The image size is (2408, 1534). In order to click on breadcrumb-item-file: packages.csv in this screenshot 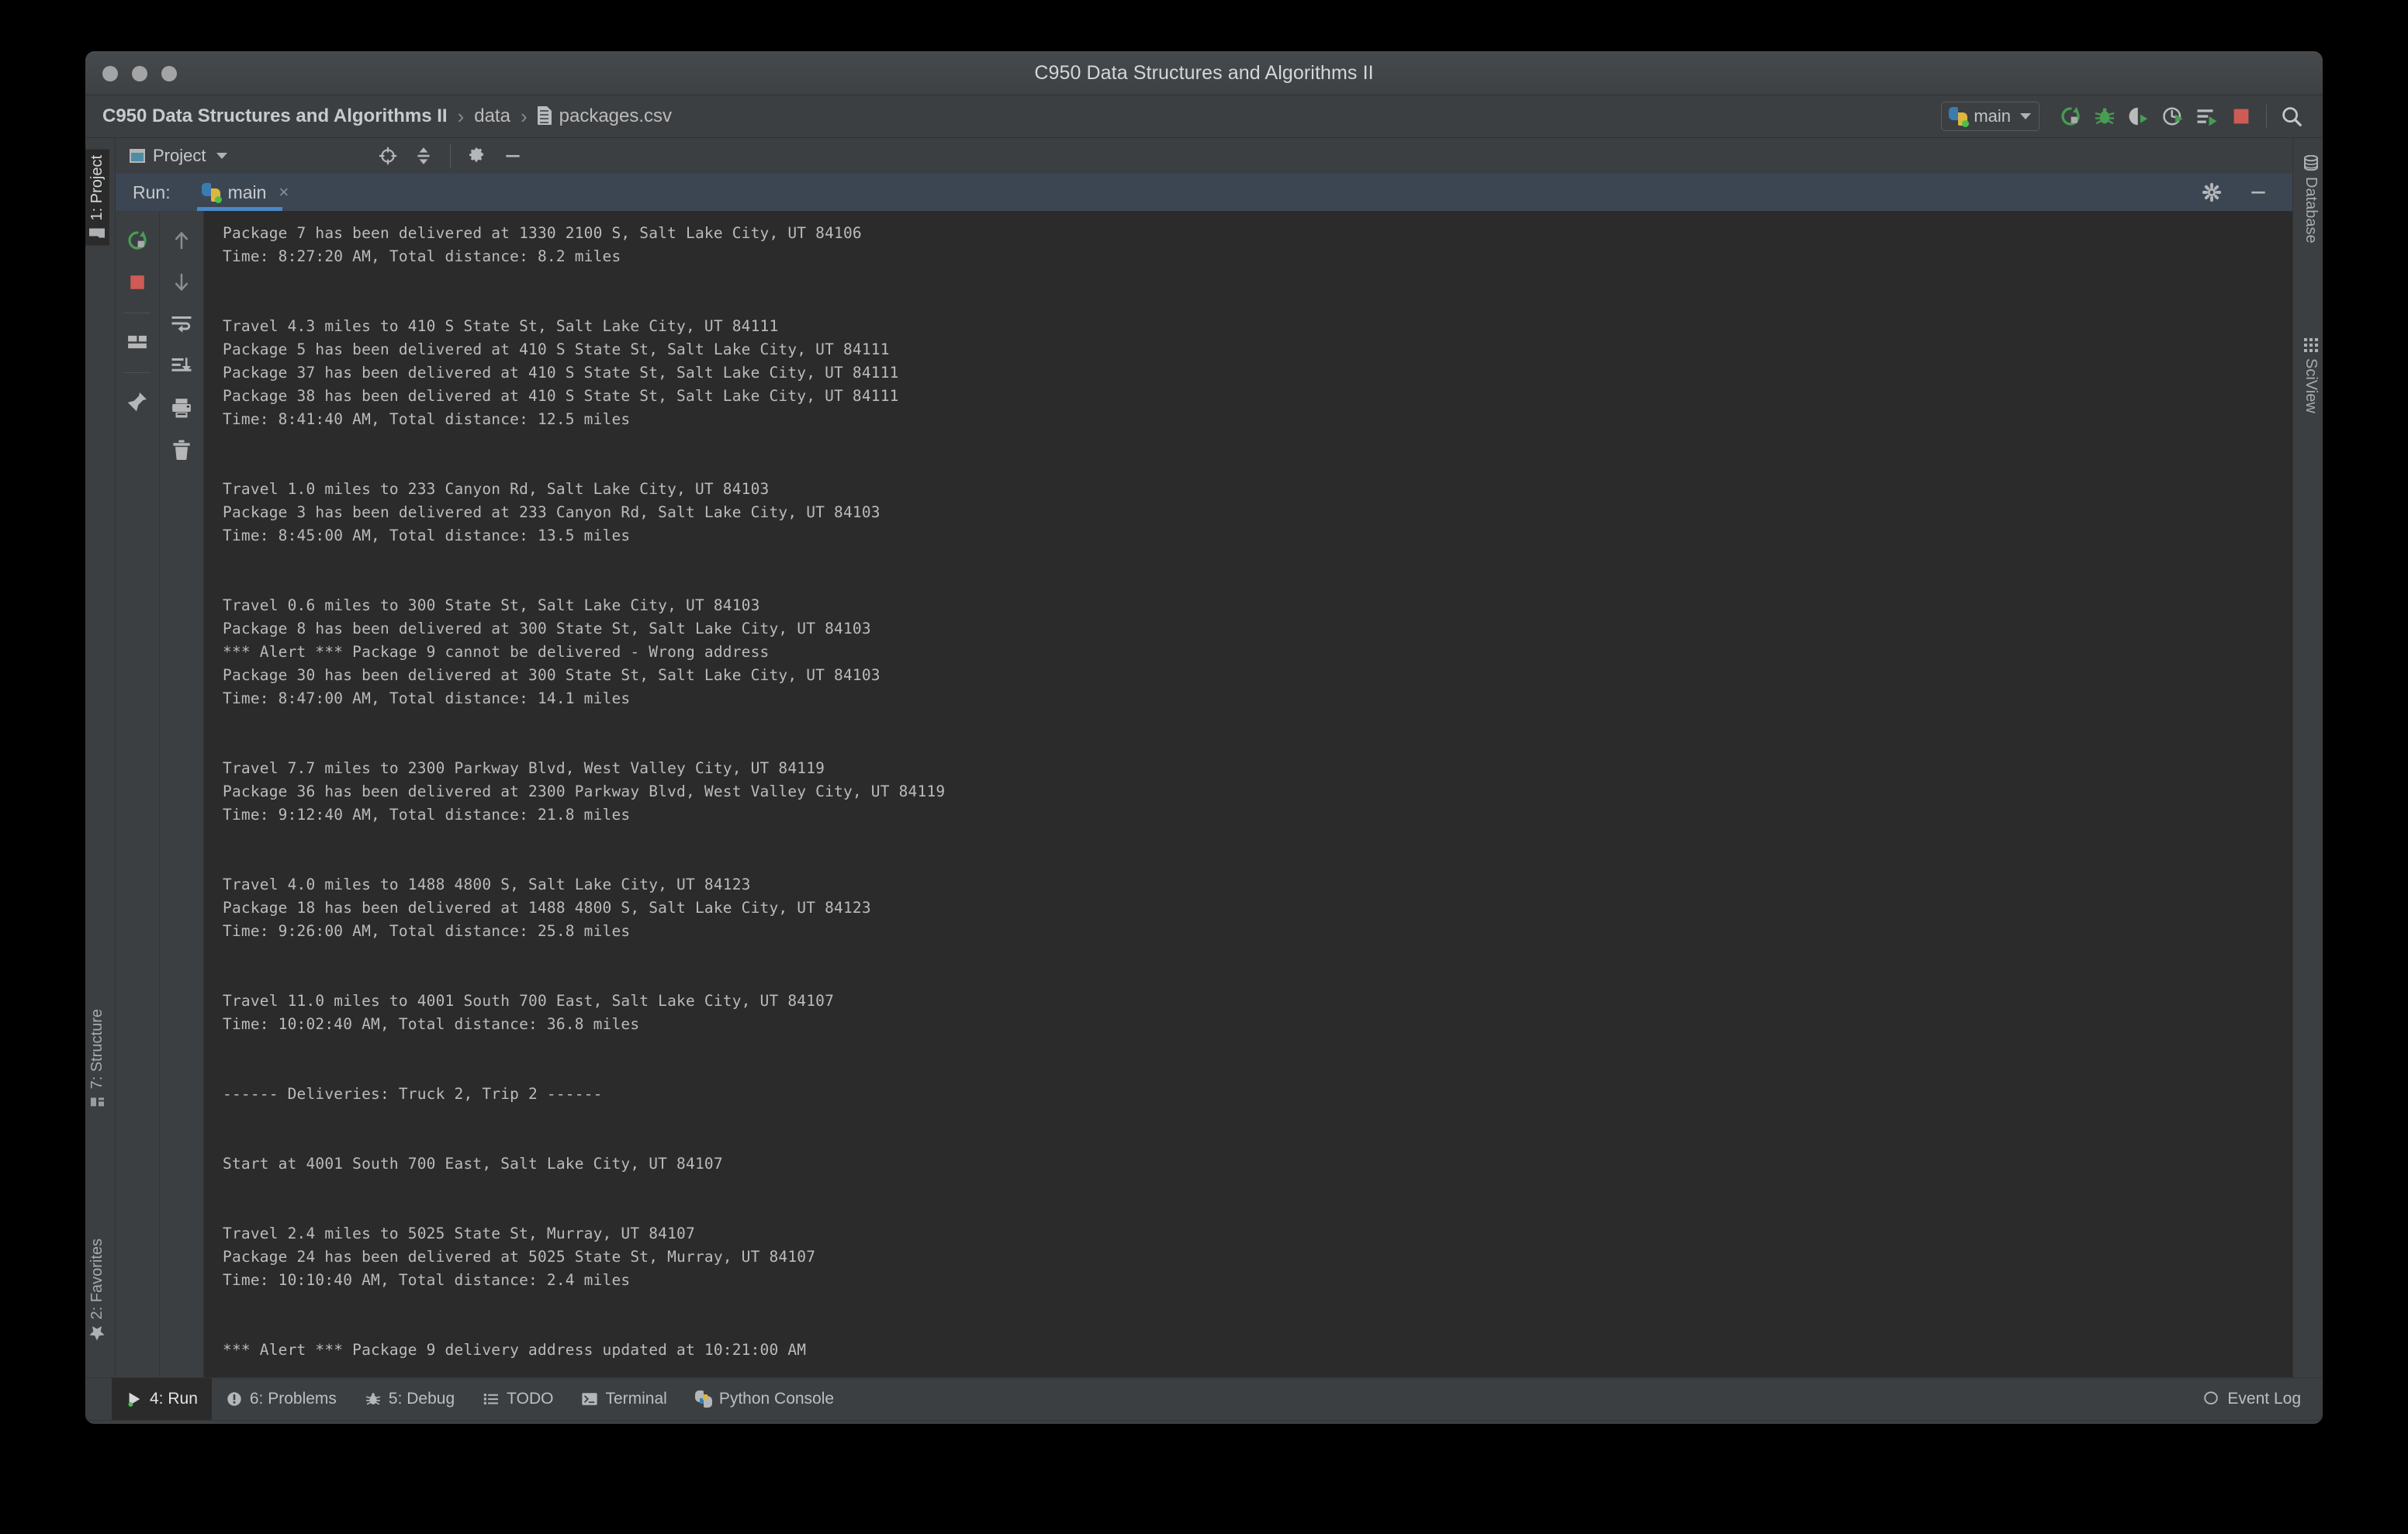, I will do `click(605, 116)`.